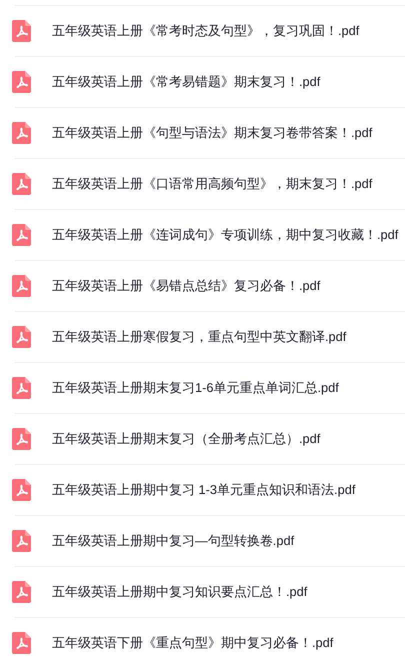  I want to click on file-name: 五年级英语下册《重点句型》期中复习必备！.pdf, so click(193, 643).